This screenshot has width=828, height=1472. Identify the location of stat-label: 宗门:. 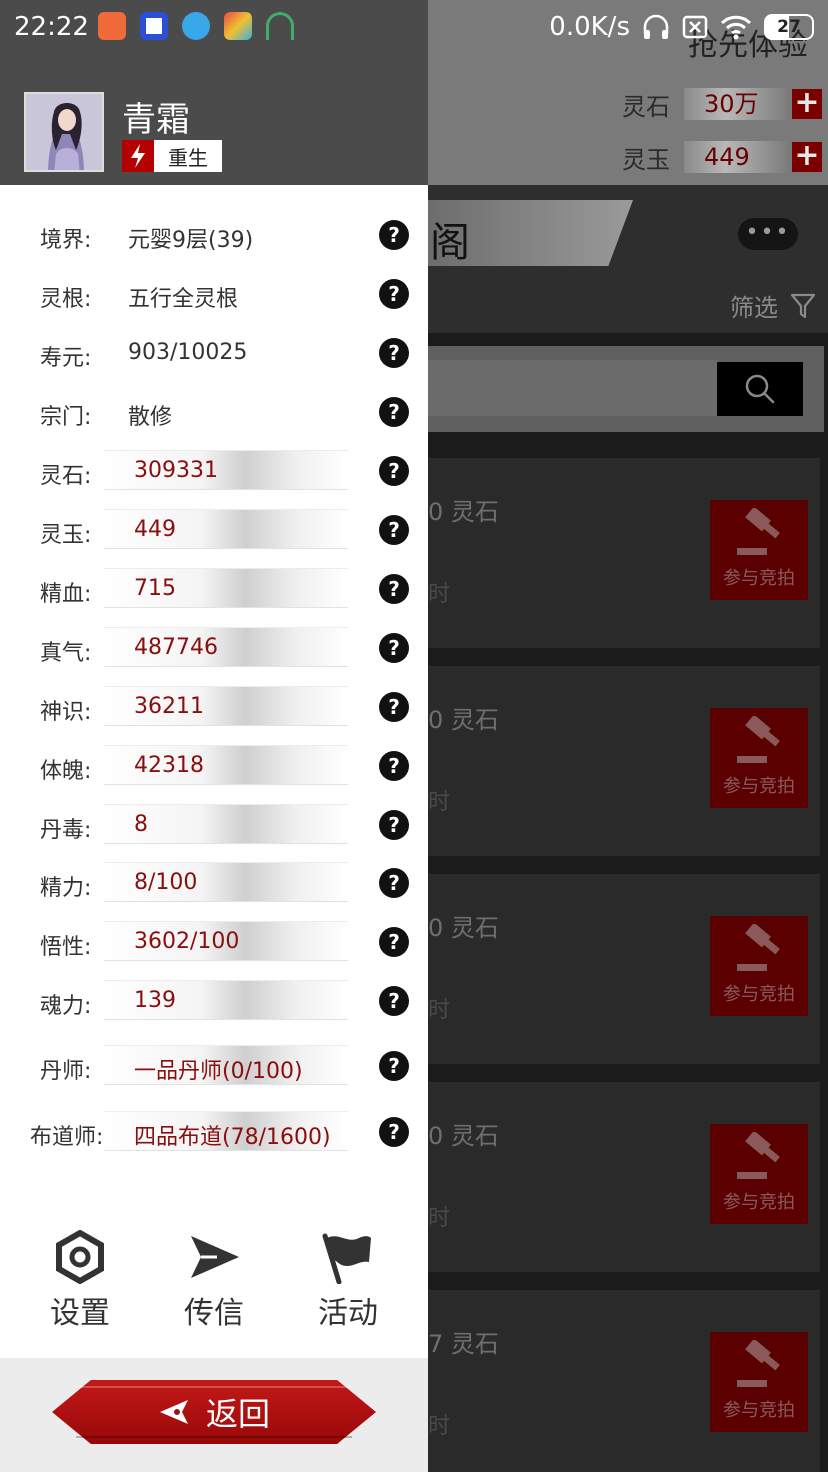
(66, 417).